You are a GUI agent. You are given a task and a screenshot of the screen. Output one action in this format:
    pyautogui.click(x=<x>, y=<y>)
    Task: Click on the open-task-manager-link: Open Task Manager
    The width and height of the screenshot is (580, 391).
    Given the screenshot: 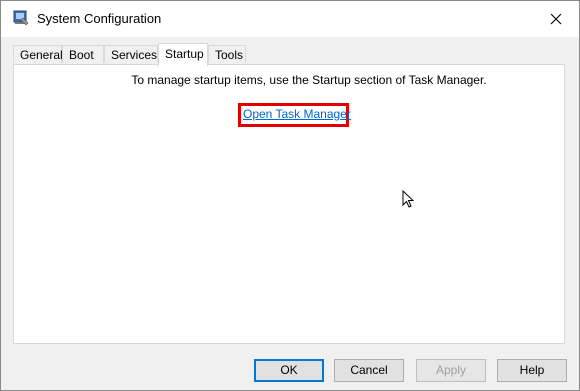 What is the action you would take?
    pyautogui.click(x=297, y=114)
    